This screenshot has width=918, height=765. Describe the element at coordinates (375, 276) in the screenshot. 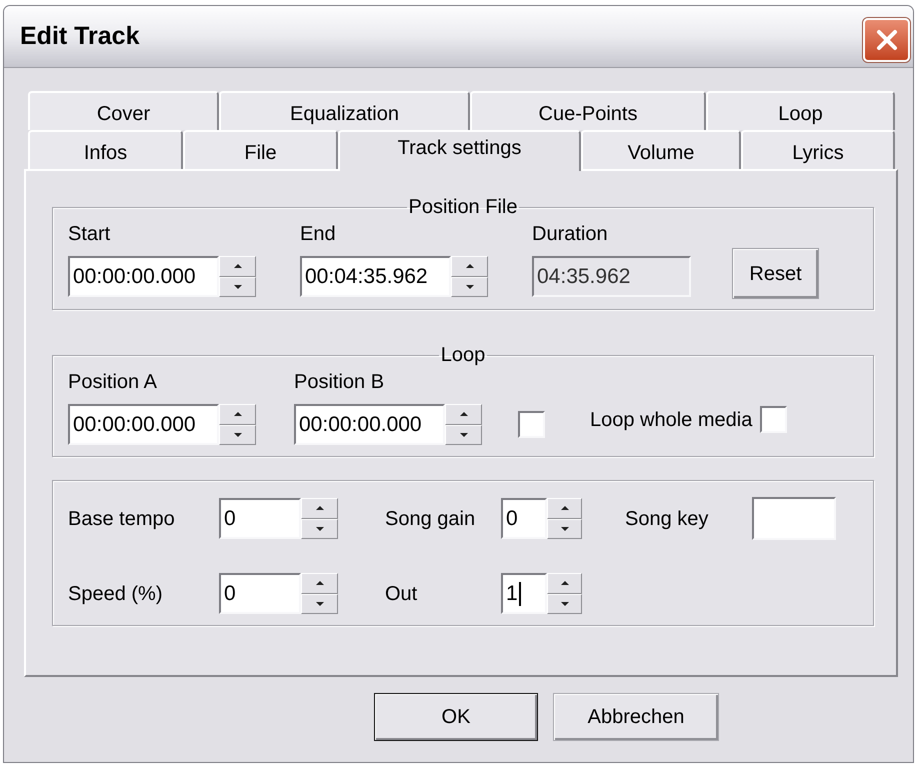

I see `time-input: 00:04:35.962` at that location.